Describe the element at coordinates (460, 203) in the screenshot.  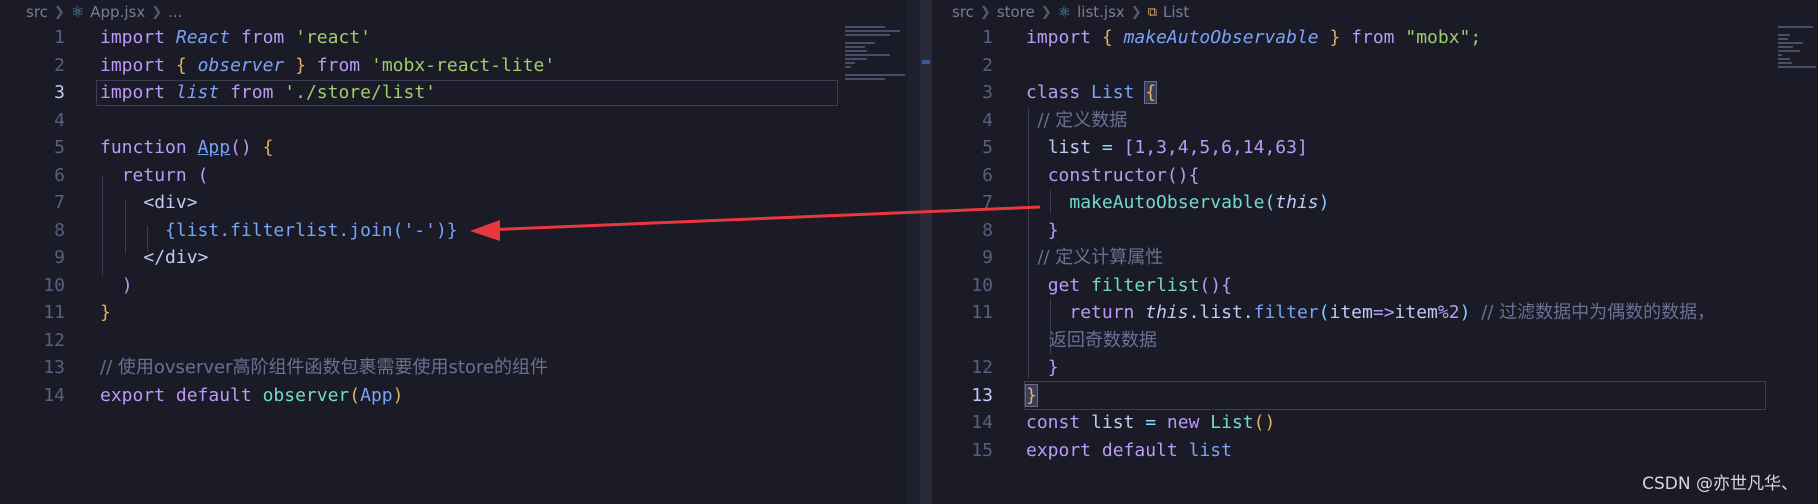
I see `code-line: 7 <div>` at that location.